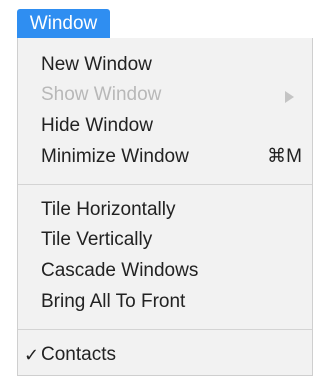 This screenshot has height=378, width=320. I want to click on chevron-right-icon, so click(289, 97).